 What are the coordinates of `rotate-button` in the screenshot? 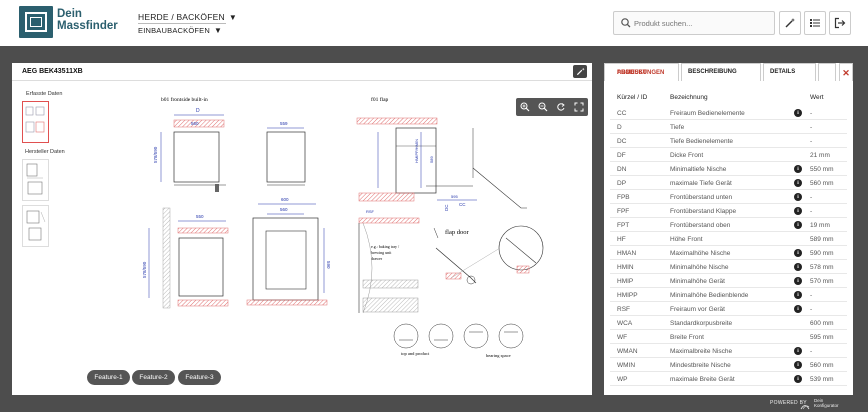 It's located at (561, 107).